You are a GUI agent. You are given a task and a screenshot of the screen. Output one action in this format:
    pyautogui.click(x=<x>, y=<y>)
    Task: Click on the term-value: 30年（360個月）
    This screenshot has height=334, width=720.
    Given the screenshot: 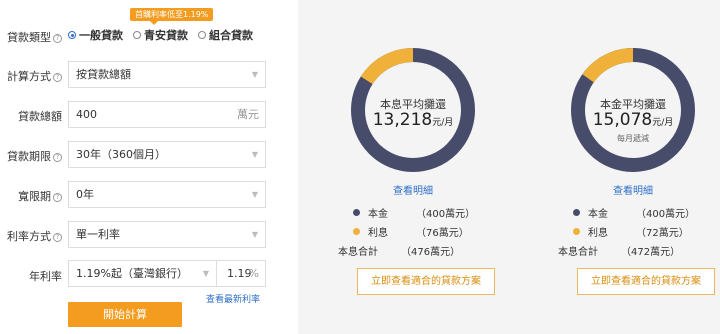 What is the action you would take?
    pyautogui.click(x=121, y=154)
    